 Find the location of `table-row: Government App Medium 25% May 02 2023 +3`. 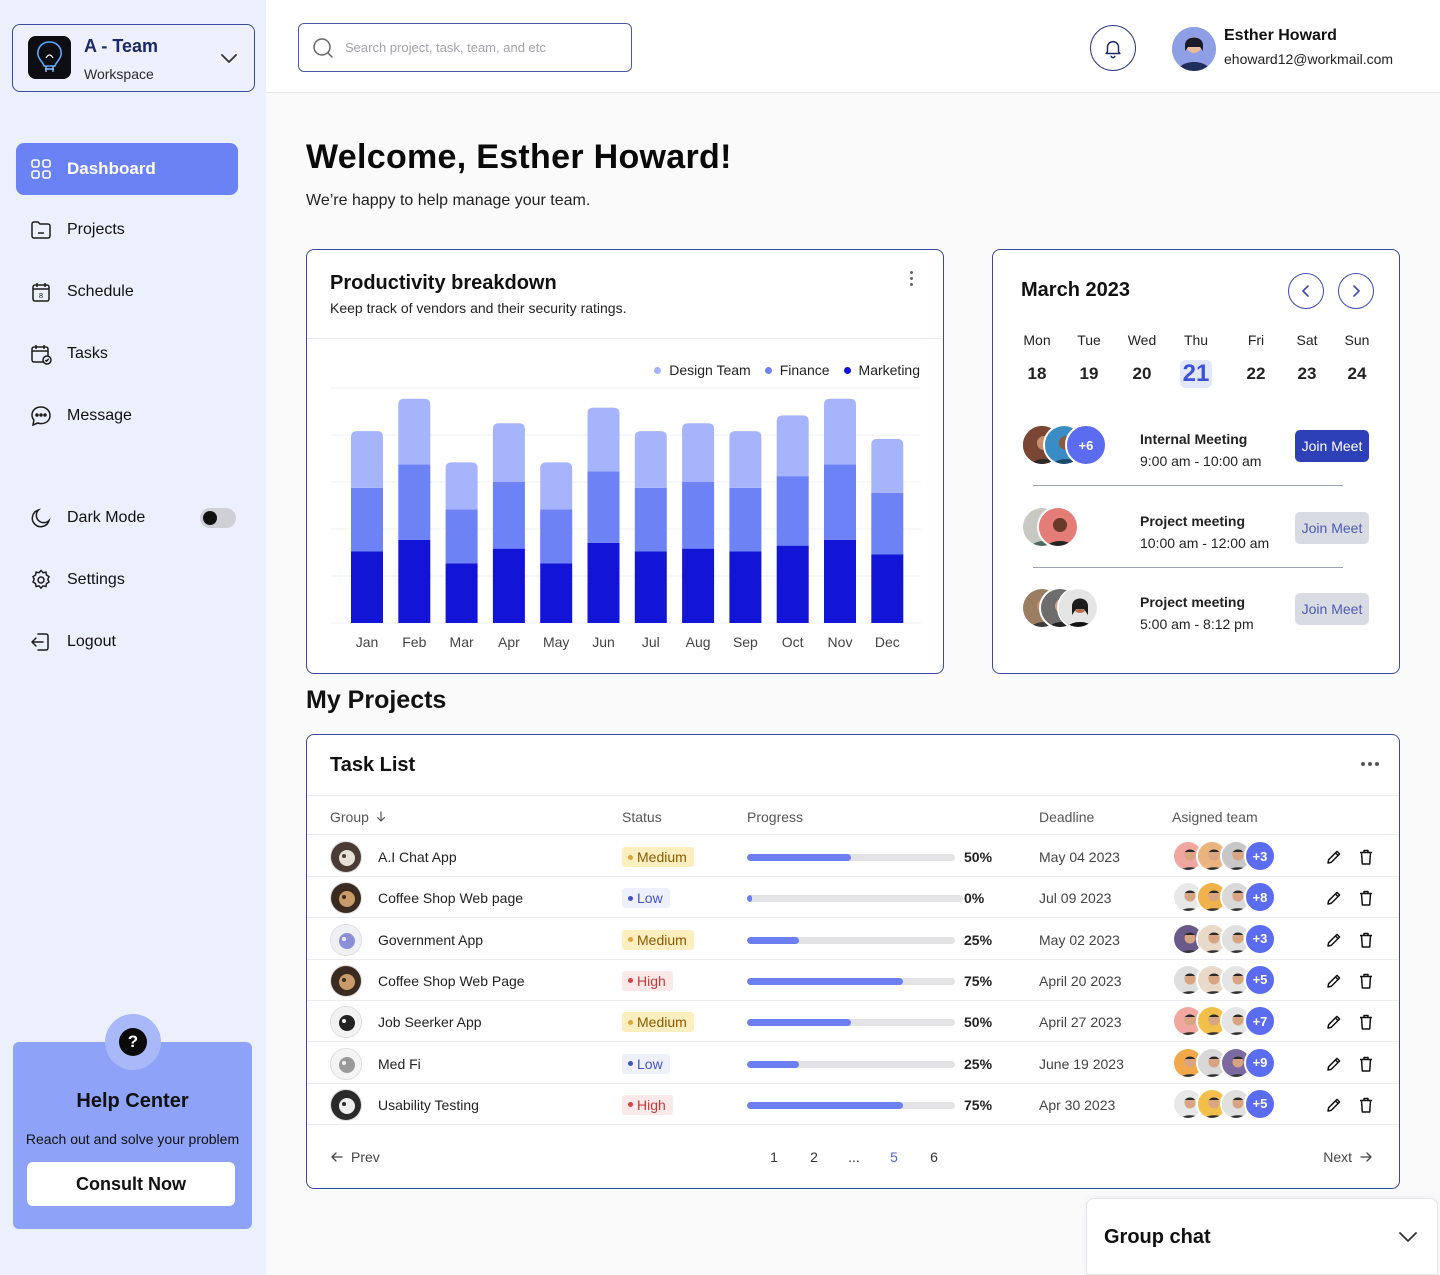

table-row: Government App Medium 25% May 02 2023 +3 is located at coordinates (853, 939).